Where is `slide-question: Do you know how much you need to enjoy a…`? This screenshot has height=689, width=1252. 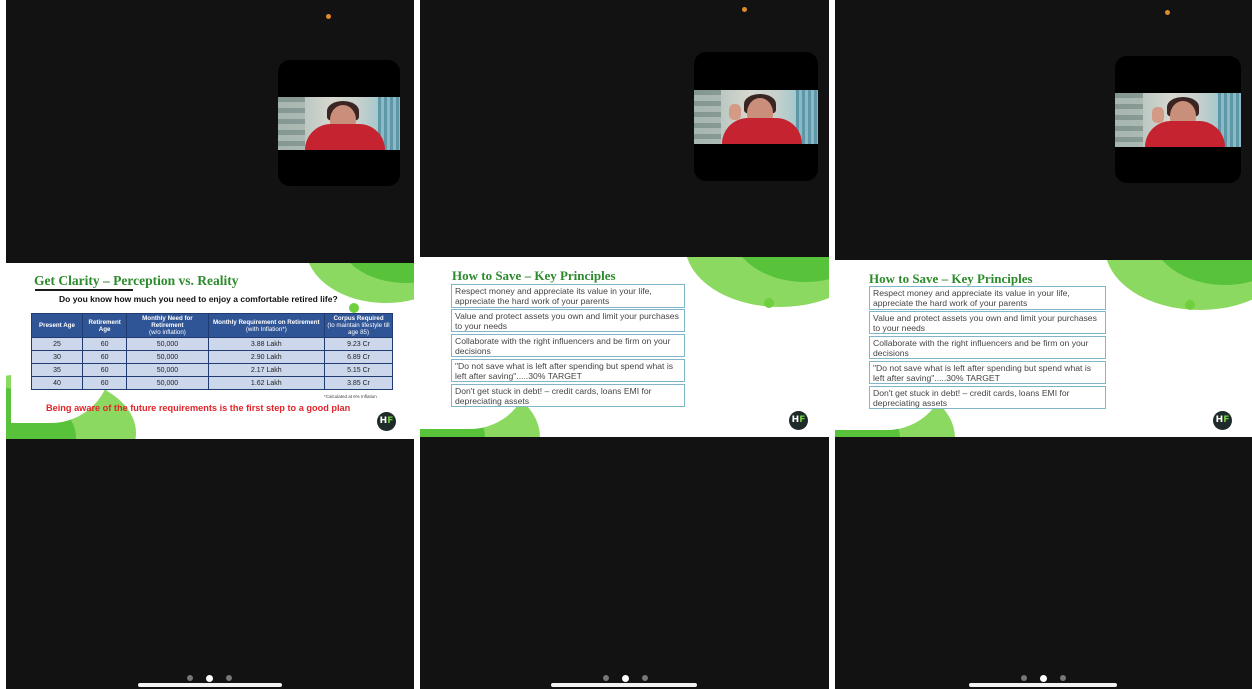
slide-question: Do you know how much you need to enjoy a… is located at coordinates (198, 299).